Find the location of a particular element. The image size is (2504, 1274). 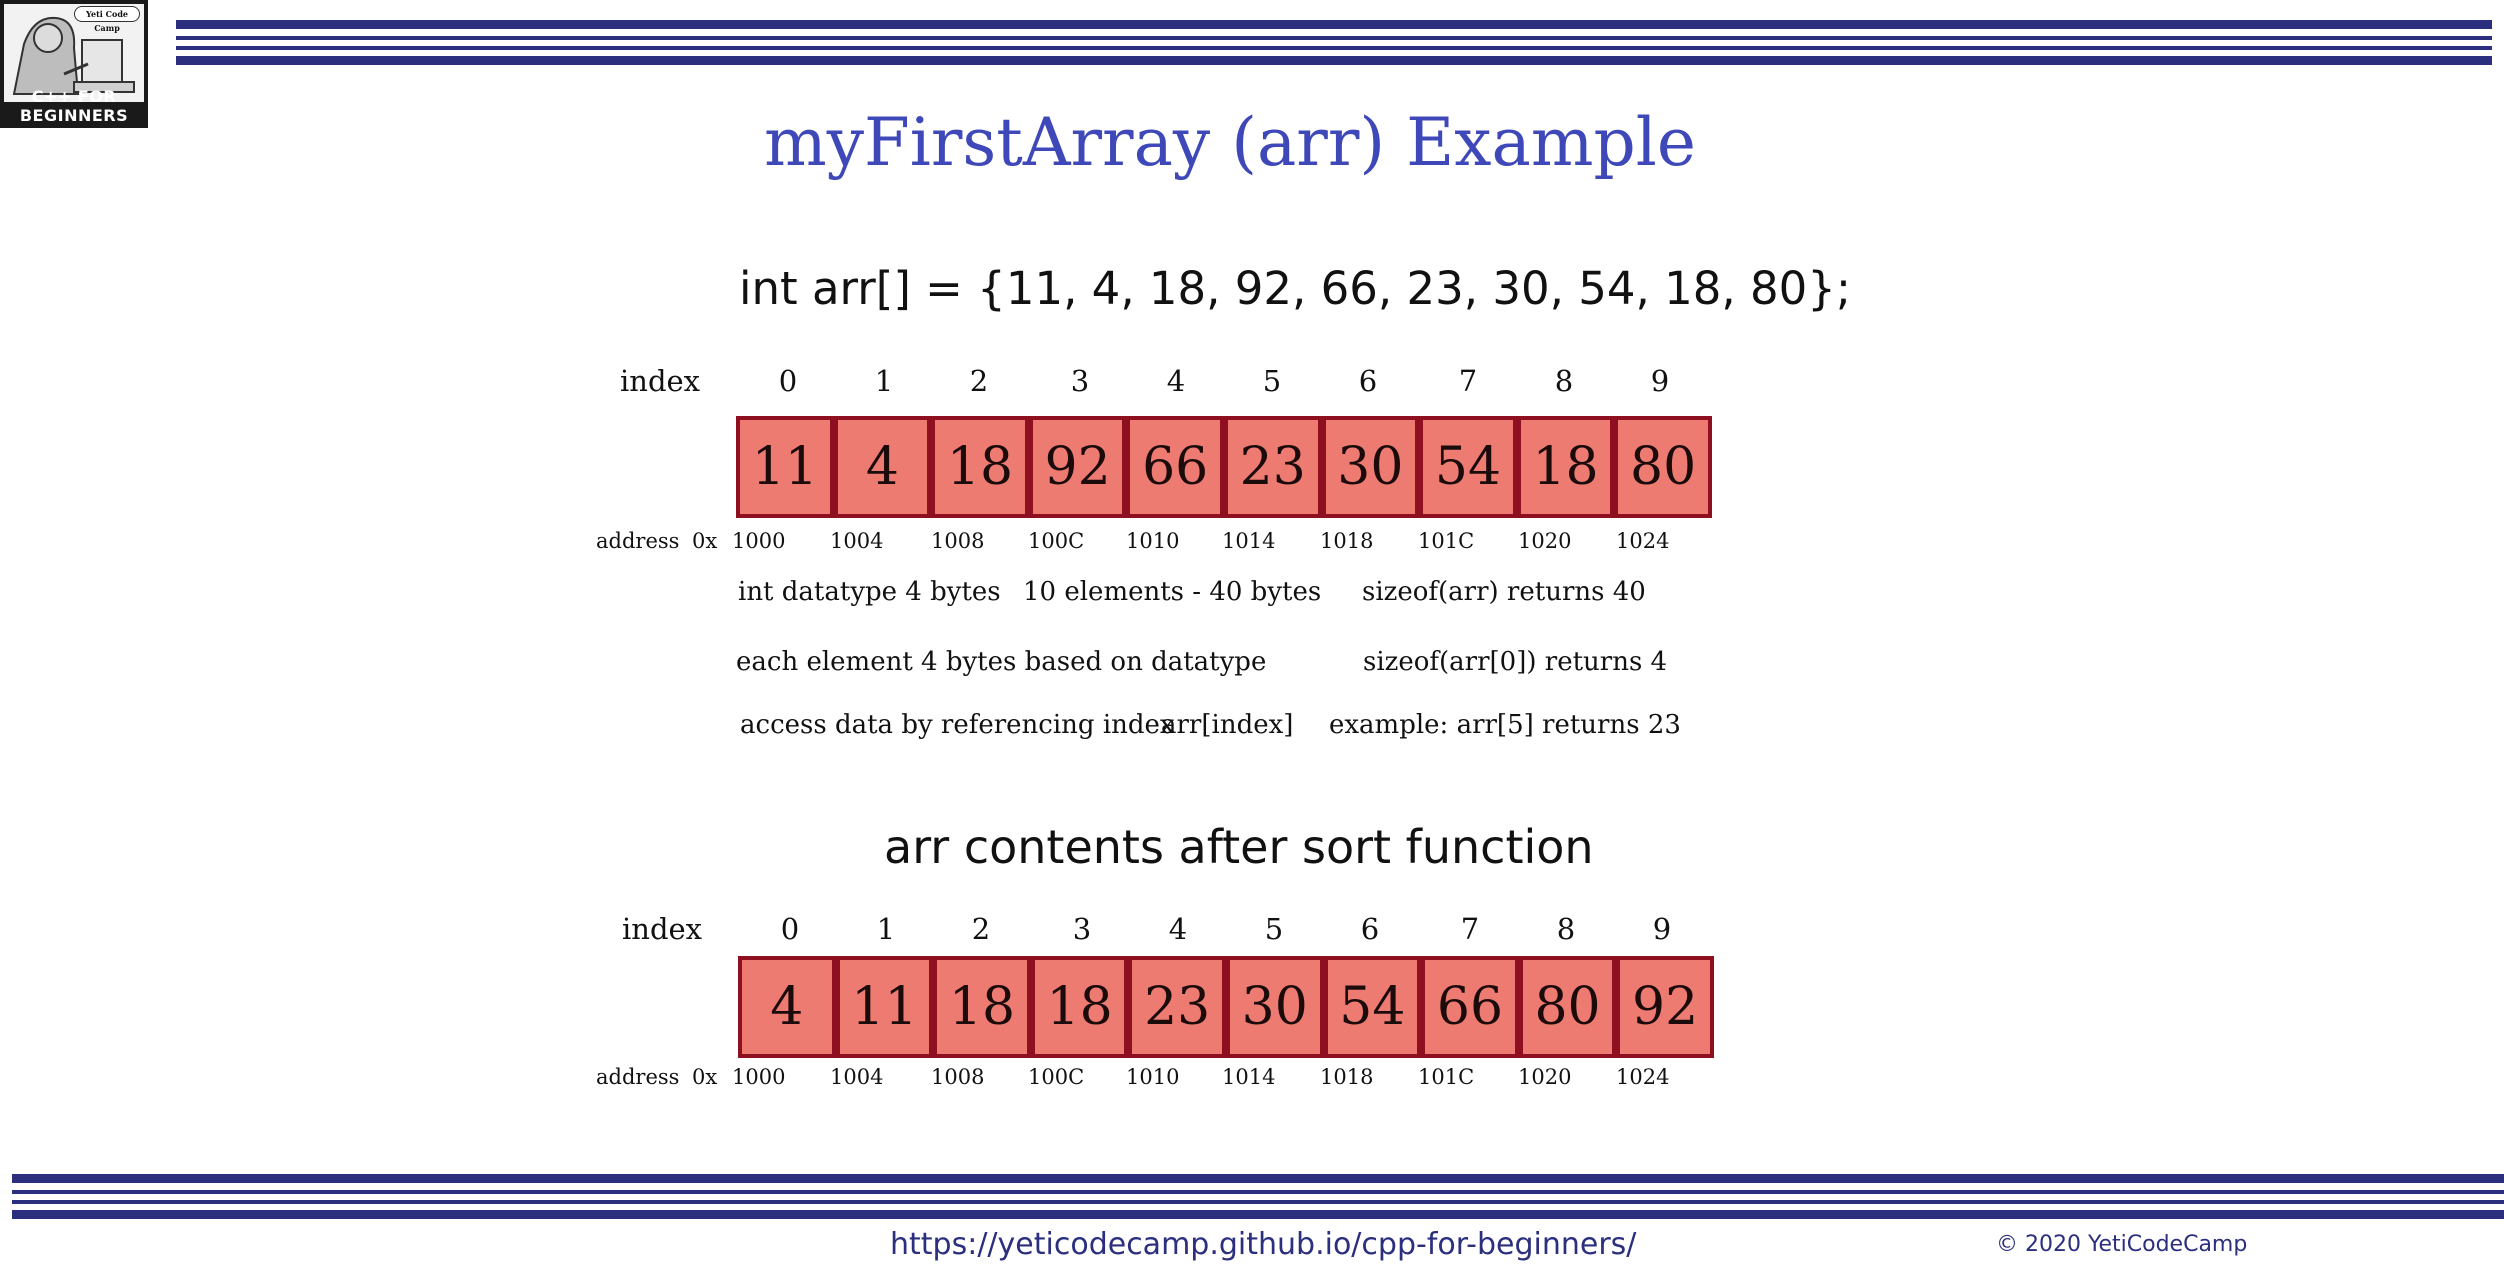

note-sizeof-element: sizeof(arr[0]) returns 4 is located at coordinates (1515, 662).